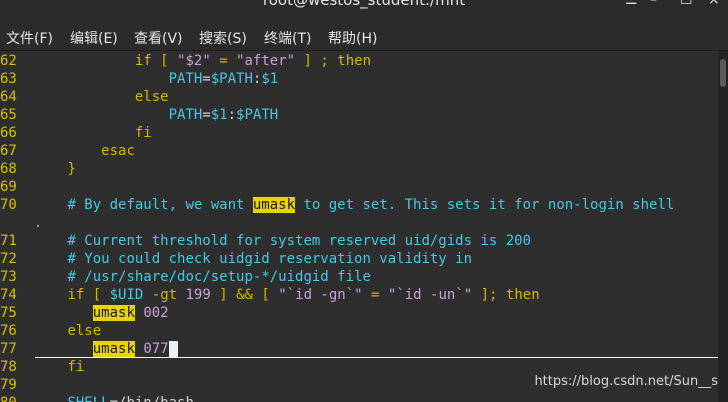 The height and width of the screenshot is (402, 728). Describe the element at coordinates (232, 115) in the screenshot. I see `code-token: :` at that location.